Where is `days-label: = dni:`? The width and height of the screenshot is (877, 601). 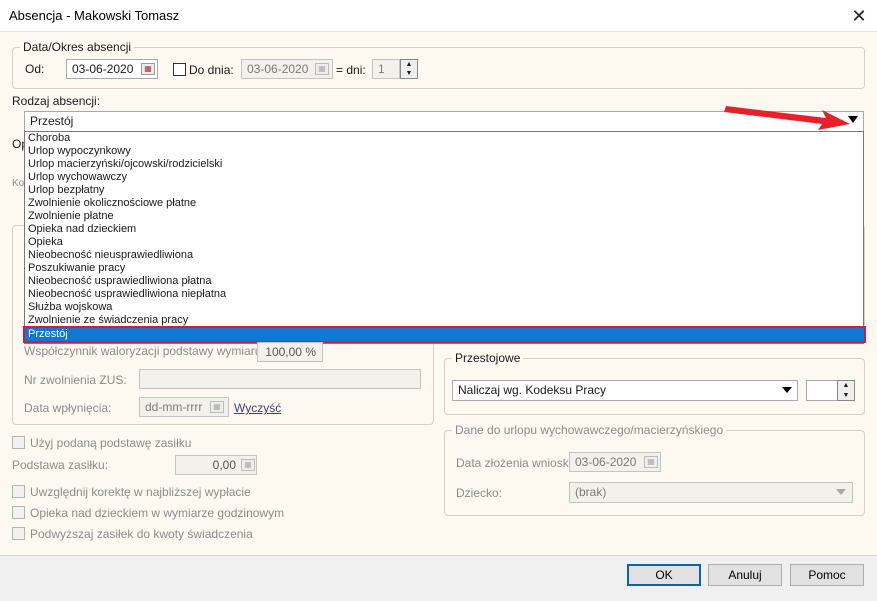
days-label: = dni: is located at coordinates (351, 70).